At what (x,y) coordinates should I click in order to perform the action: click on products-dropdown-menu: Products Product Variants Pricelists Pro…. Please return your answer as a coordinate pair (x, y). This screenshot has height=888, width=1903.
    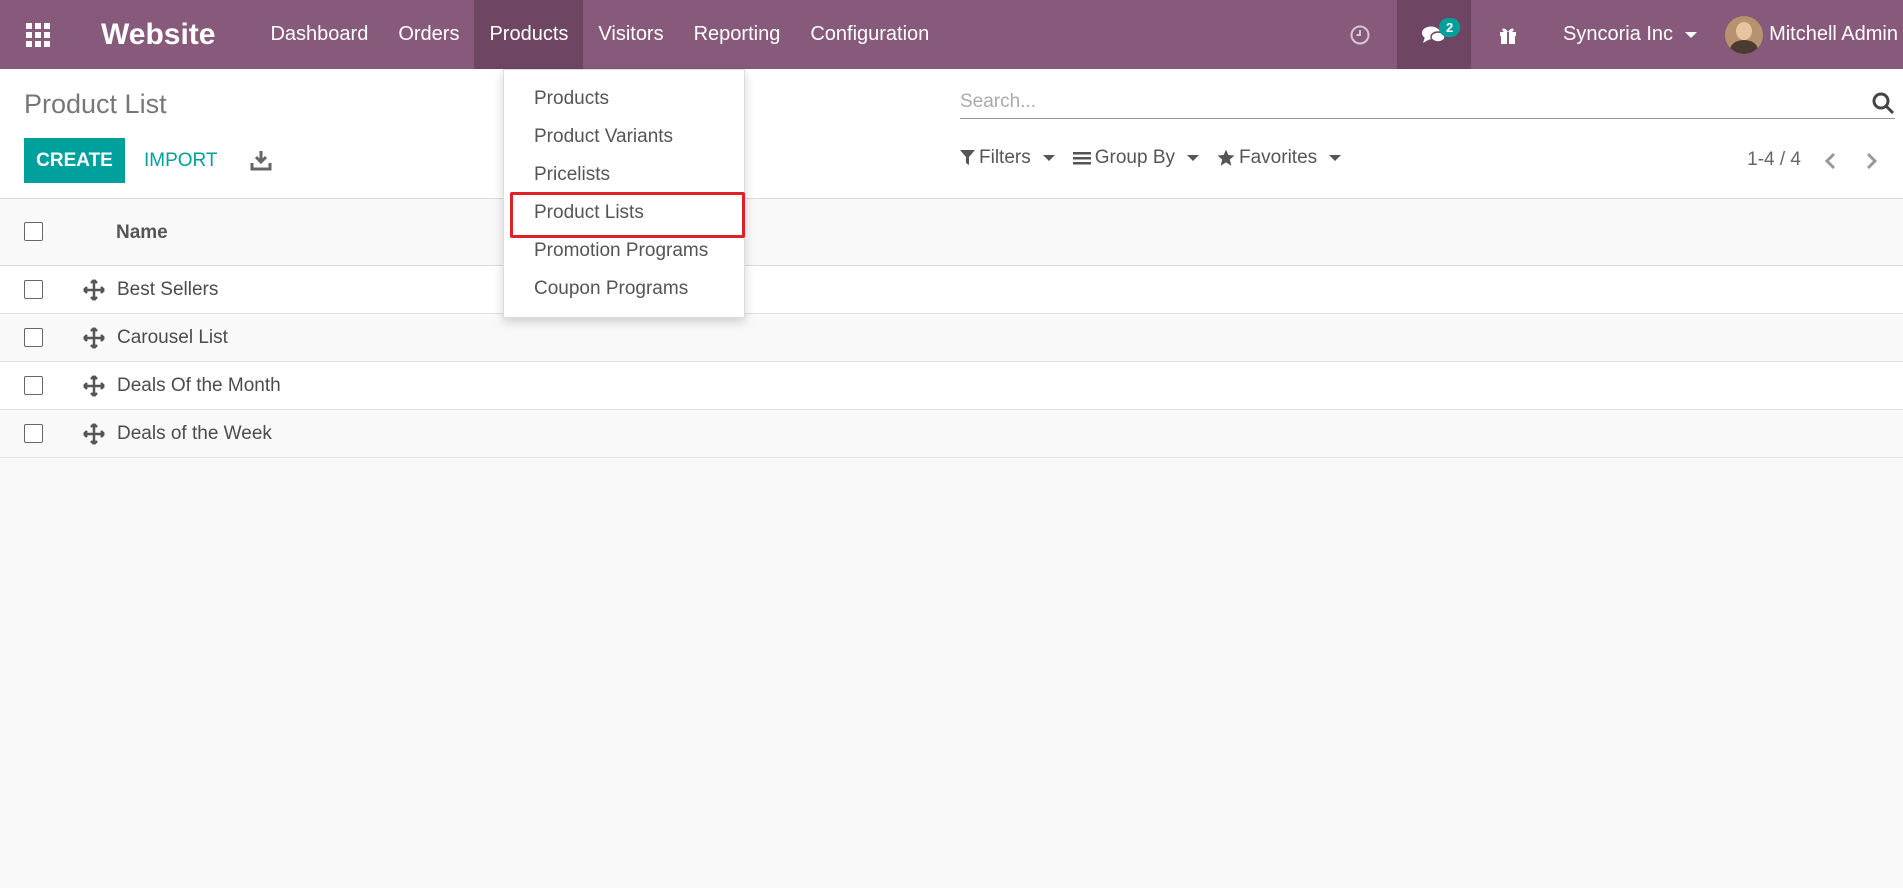
    Looking at the image, I should click on (624, 193).